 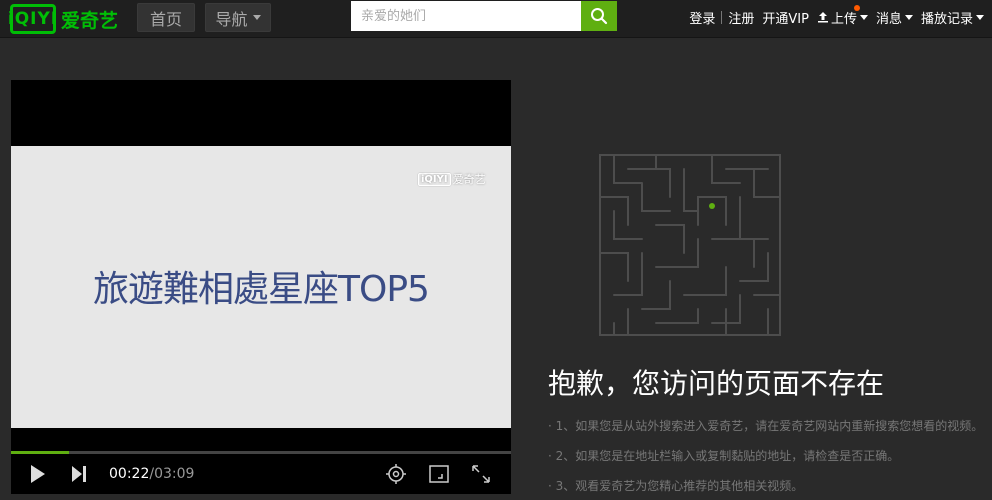 What do you see at coordinates (888, 19) in the screenshot?
I see `message-label: 消息` at bounding box center [888, 19].